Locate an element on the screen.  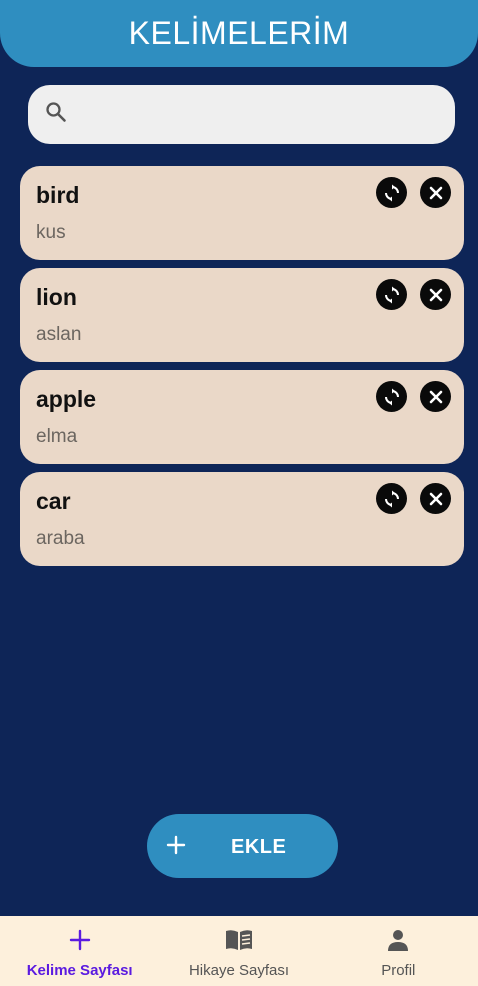
word-card: apple elma is located at coordinates (242, 417).